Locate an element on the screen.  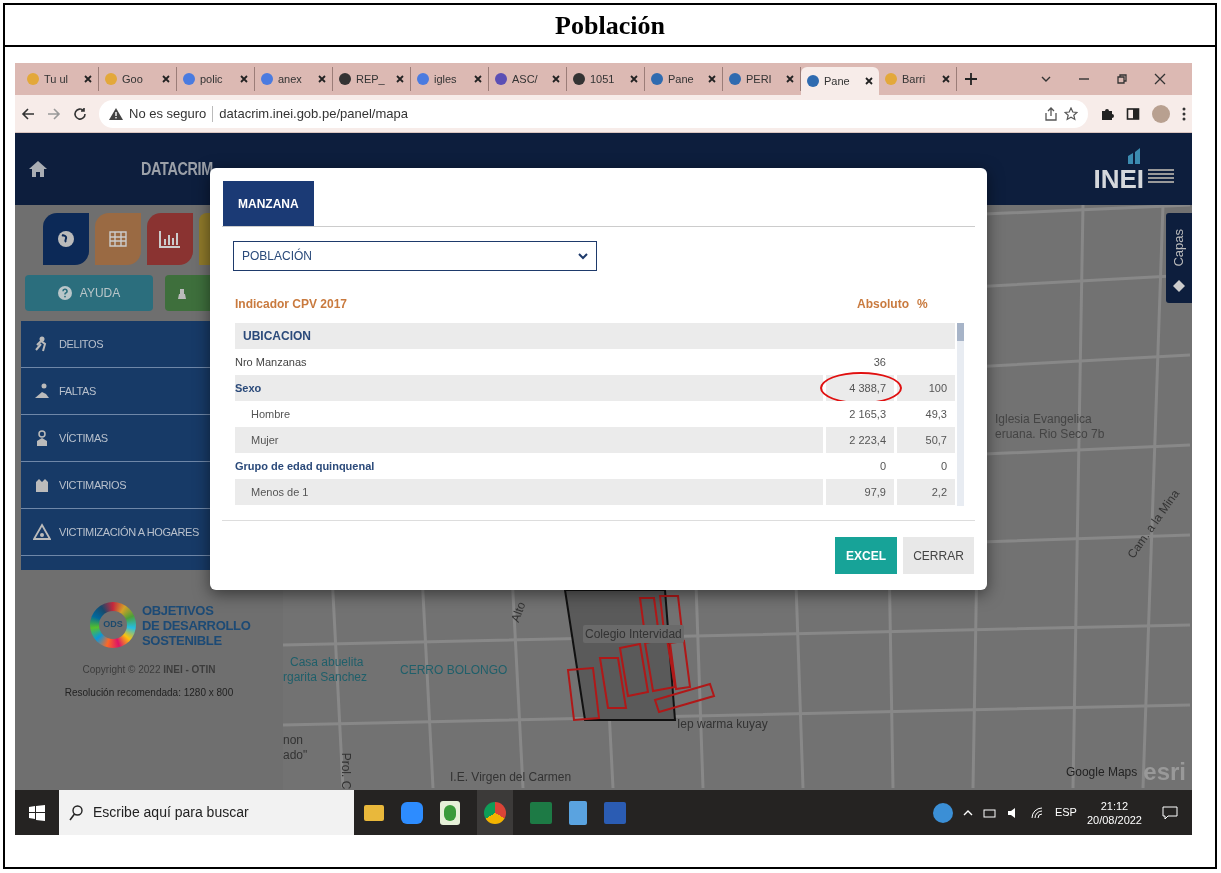
section-header: UBICACION is located at coordinates (595, 336).